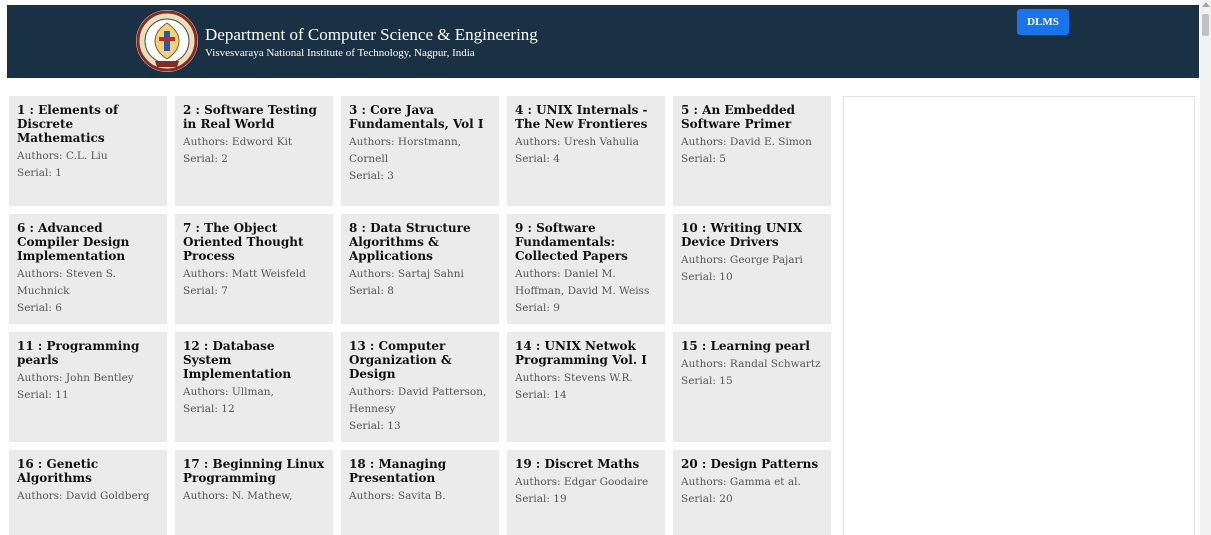 This screenshot has width=1211, height=535. Describe the element at coordinates (707, 381) in the screenshot. I see `book-serial: Serial: 15` at that location.